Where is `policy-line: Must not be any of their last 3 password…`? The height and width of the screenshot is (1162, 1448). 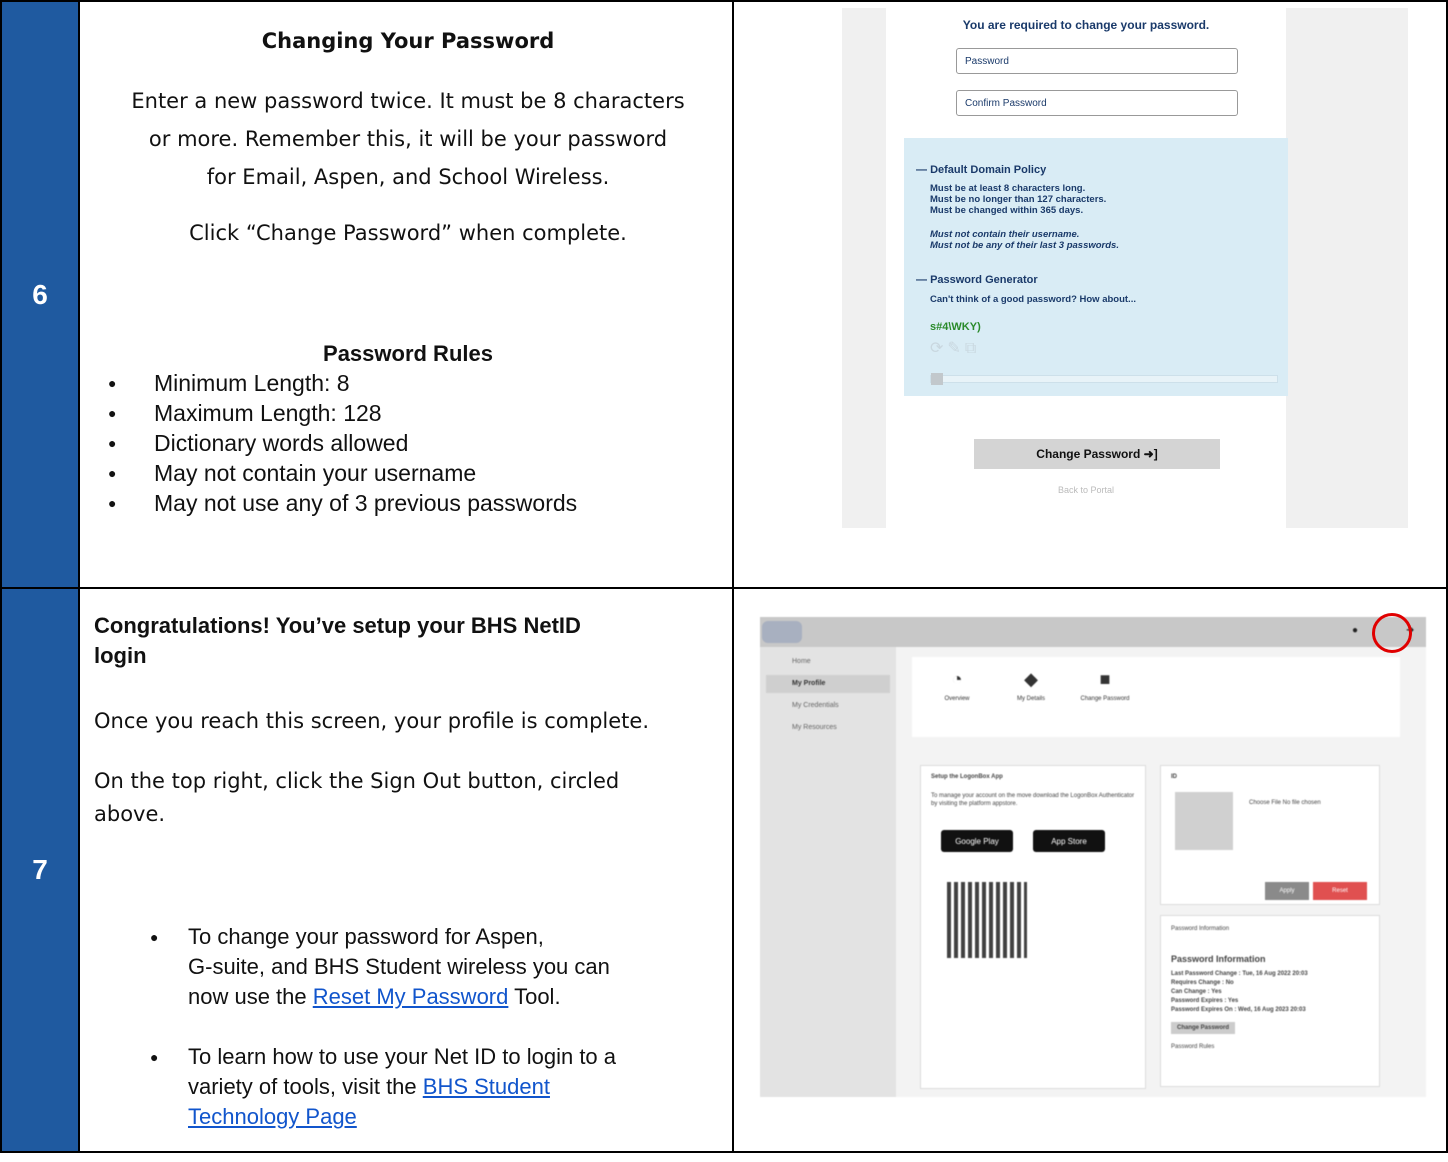 policy-line: Must not be any of their last 3 password… is located at coordinates (1024, 245).